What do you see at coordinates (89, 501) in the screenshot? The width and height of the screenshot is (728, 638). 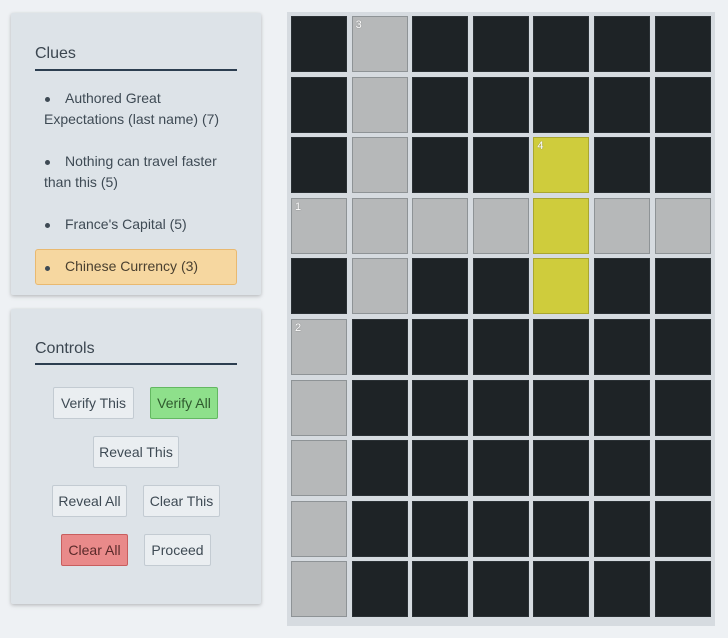 I see `reveal-all-button: Reveal All` at bounding box center [89, 501].